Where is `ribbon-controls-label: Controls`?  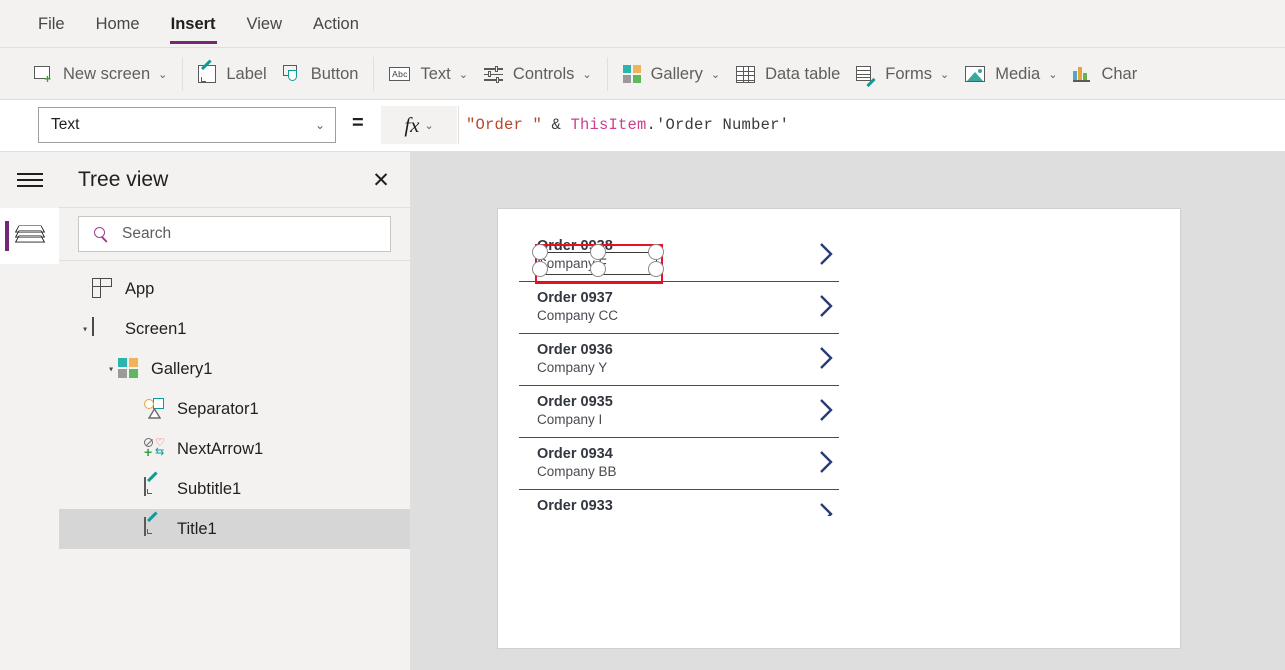 ribbon-controls-label: Controls is located at coordinates (543, 73).